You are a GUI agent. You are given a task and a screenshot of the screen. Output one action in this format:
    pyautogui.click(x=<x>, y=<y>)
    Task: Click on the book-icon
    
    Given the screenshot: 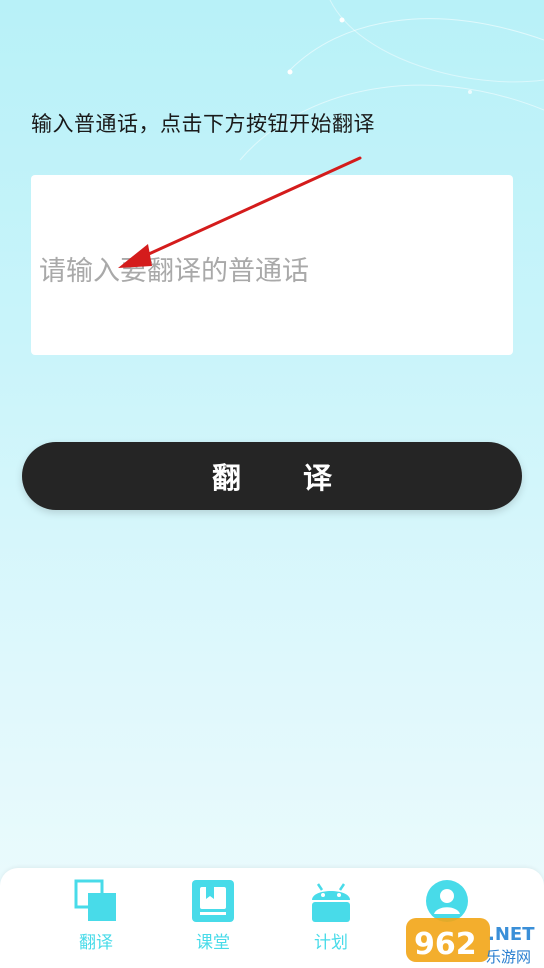 What is the action you would take?
    pyautogui.click(x=213, y=901)
    